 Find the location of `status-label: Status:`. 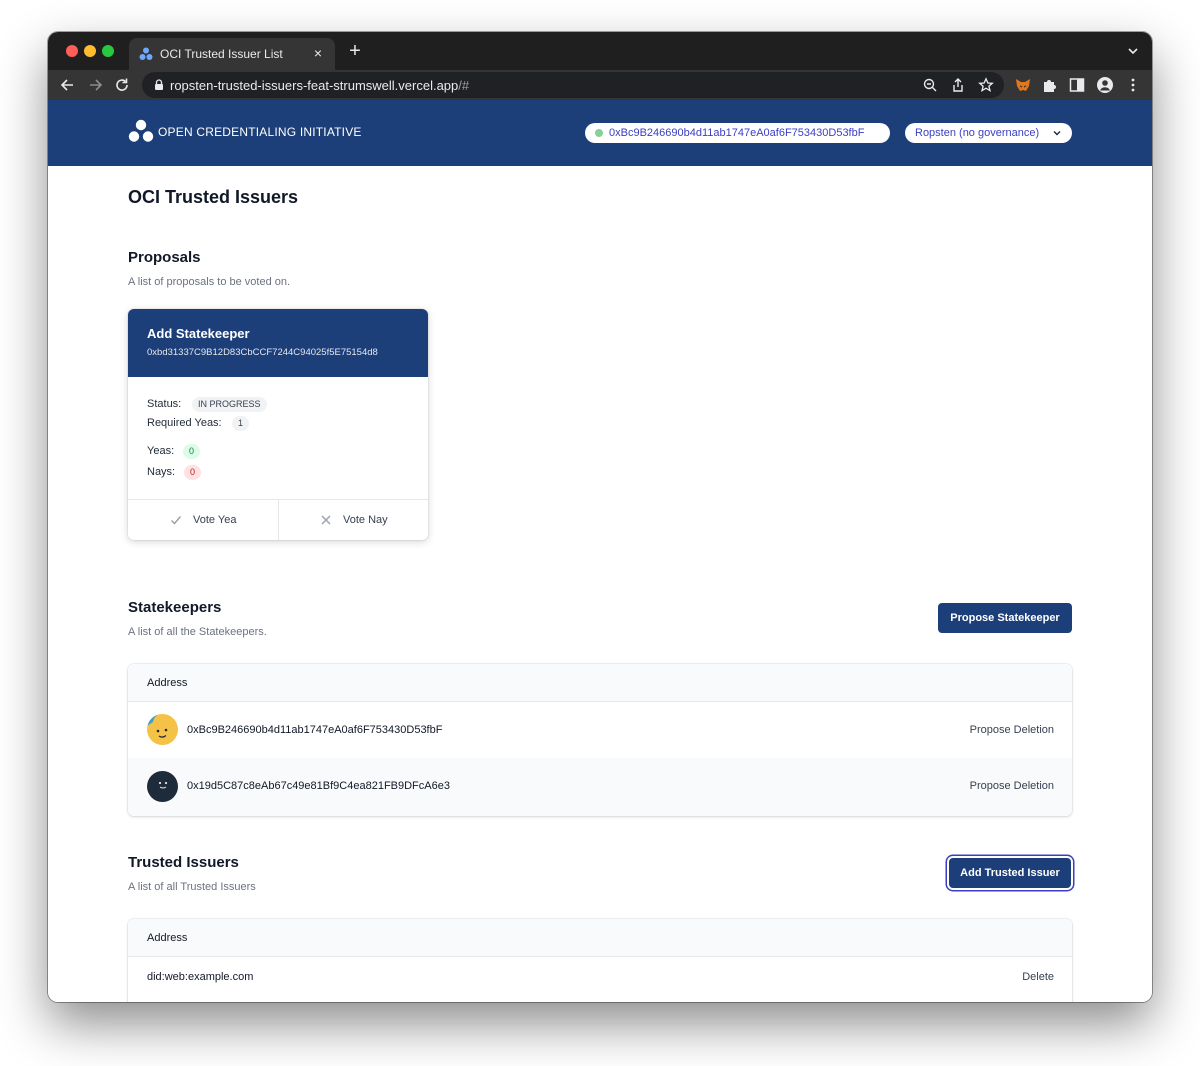

status-label: Status: is located at coordinates (164, 404).